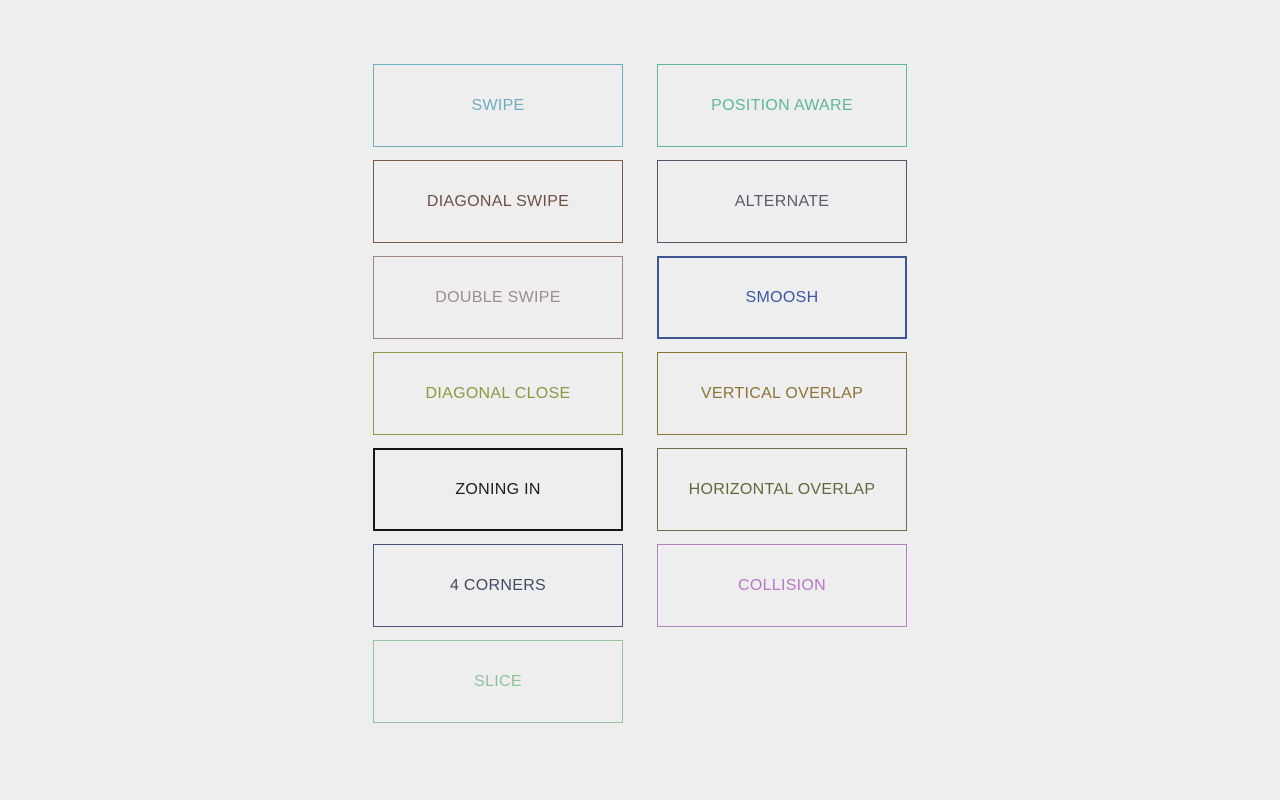 This screenshot has height=800, width=1280. I want to click on grid-cell-horizontal-overlap: HORIZONTAL OVERLAP, so click(782, 489).